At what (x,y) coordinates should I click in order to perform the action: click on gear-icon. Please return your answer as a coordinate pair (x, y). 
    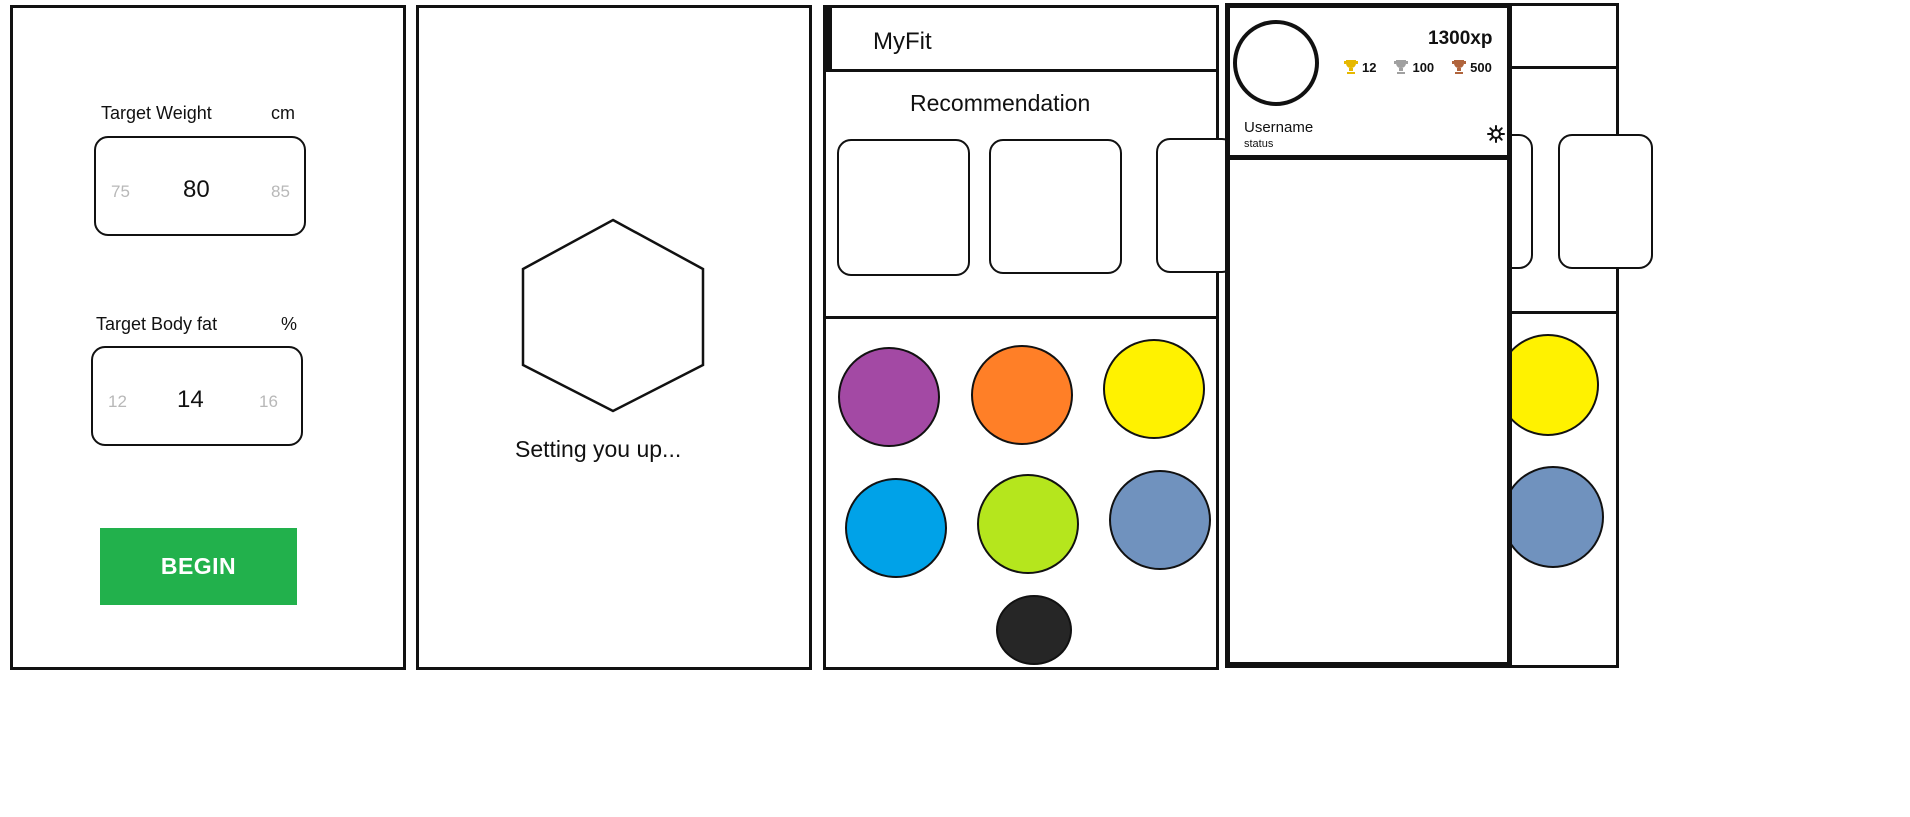
    Looking at the image, I should click on (1496, 134).